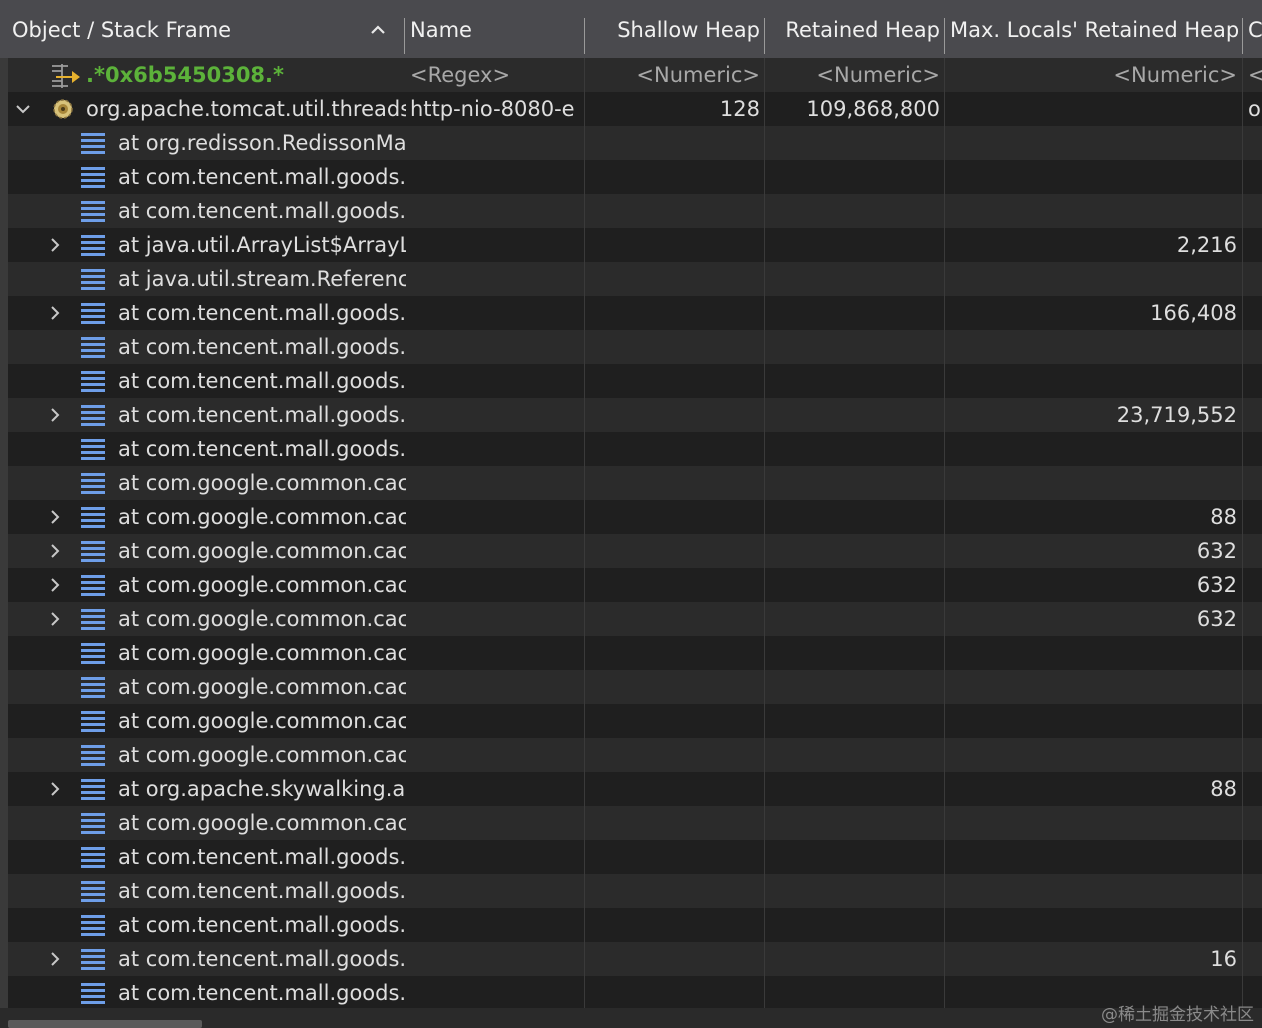 This screenshot has width=1262, height=1028. I want to click on column-header-object: Object / Stack Frame, so click(187, 29).